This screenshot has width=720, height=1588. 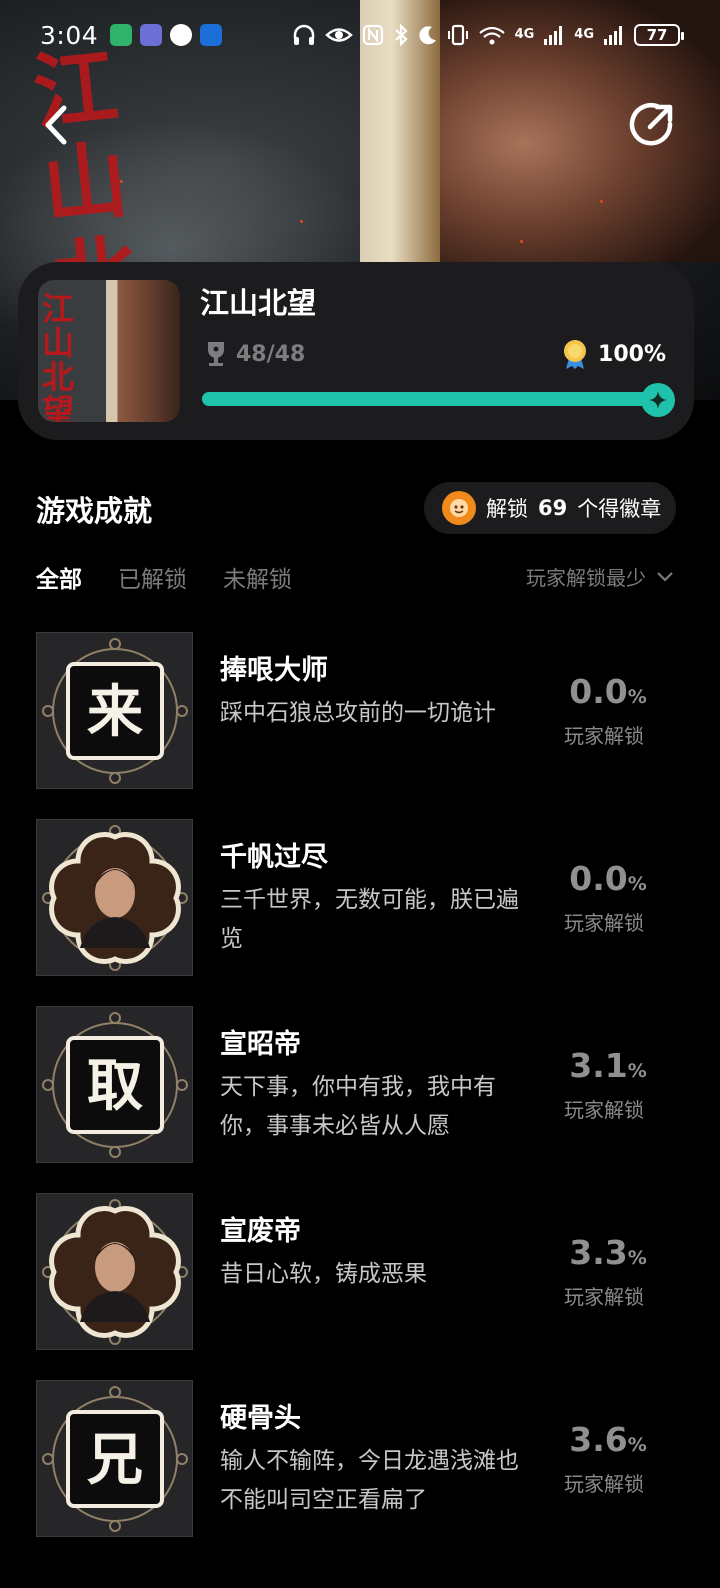 I want to click on achievement-name: 捧哏大师, so click(x=274, y=670).